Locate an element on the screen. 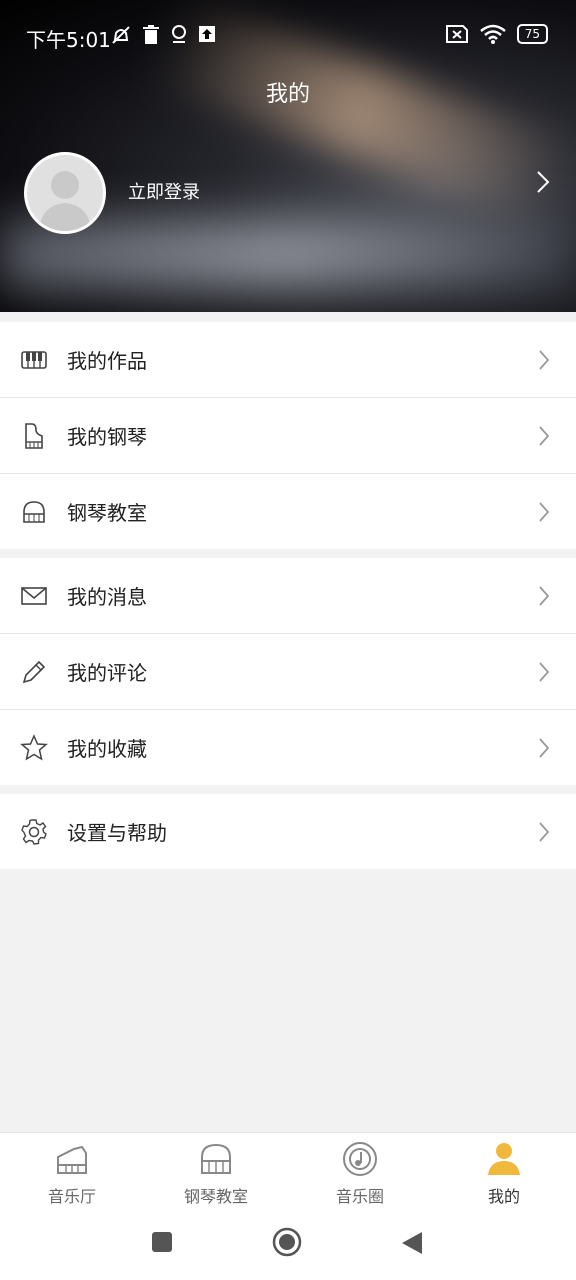 The image size is (576, 1280). tab-mine: 我的 is located at coordinates (504, 1173).